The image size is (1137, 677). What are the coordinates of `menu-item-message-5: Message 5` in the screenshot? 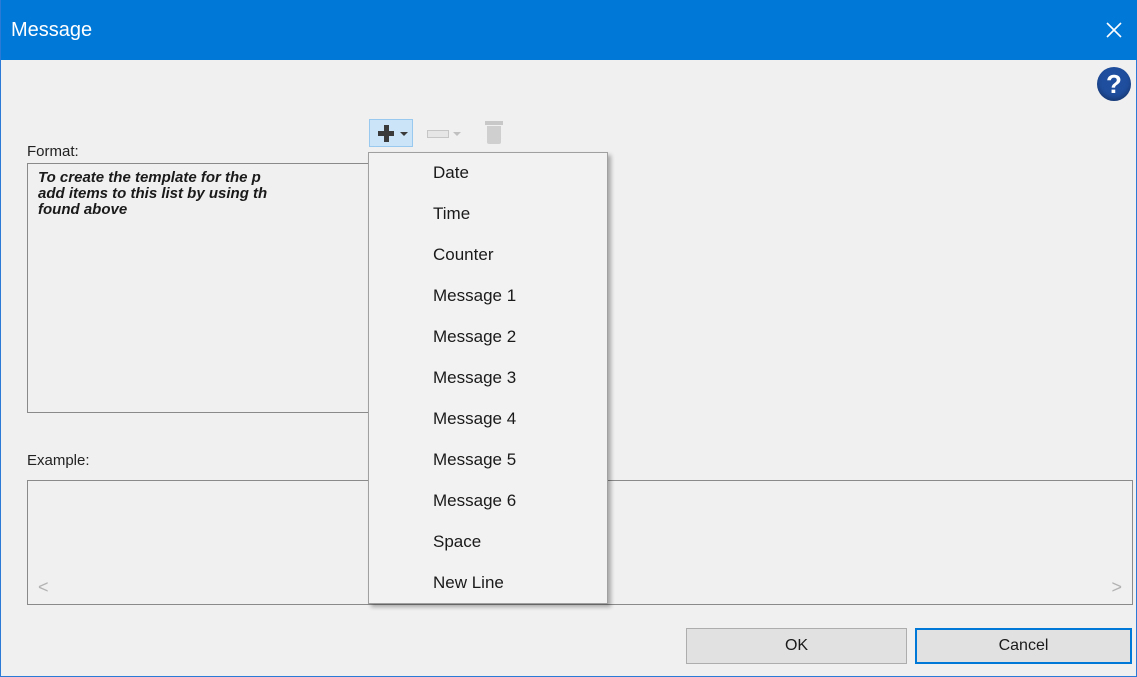 It's located at (474, 460).